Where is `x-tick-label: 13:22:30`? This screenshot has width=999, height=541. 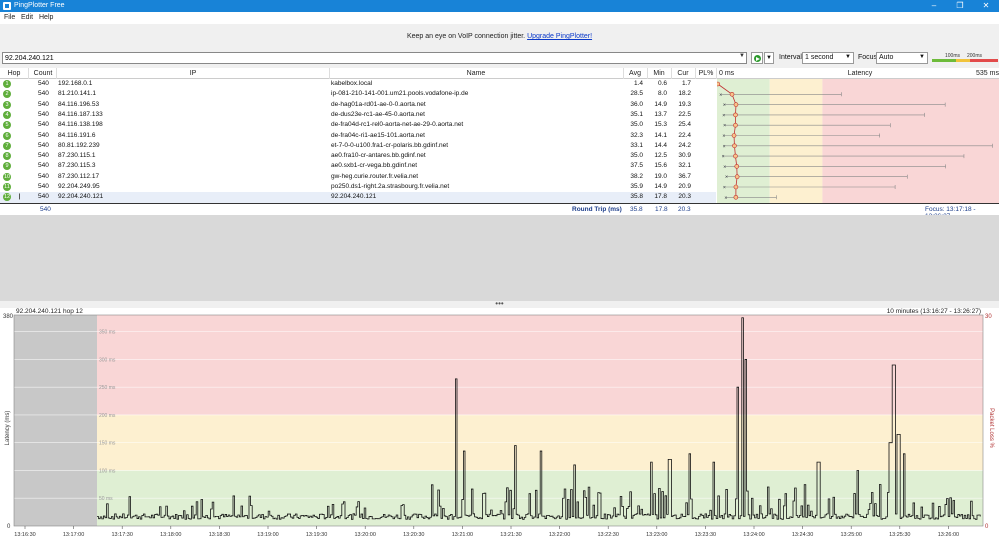
x-tick-label: 13:22:30 is located at coordinates (607, 535).